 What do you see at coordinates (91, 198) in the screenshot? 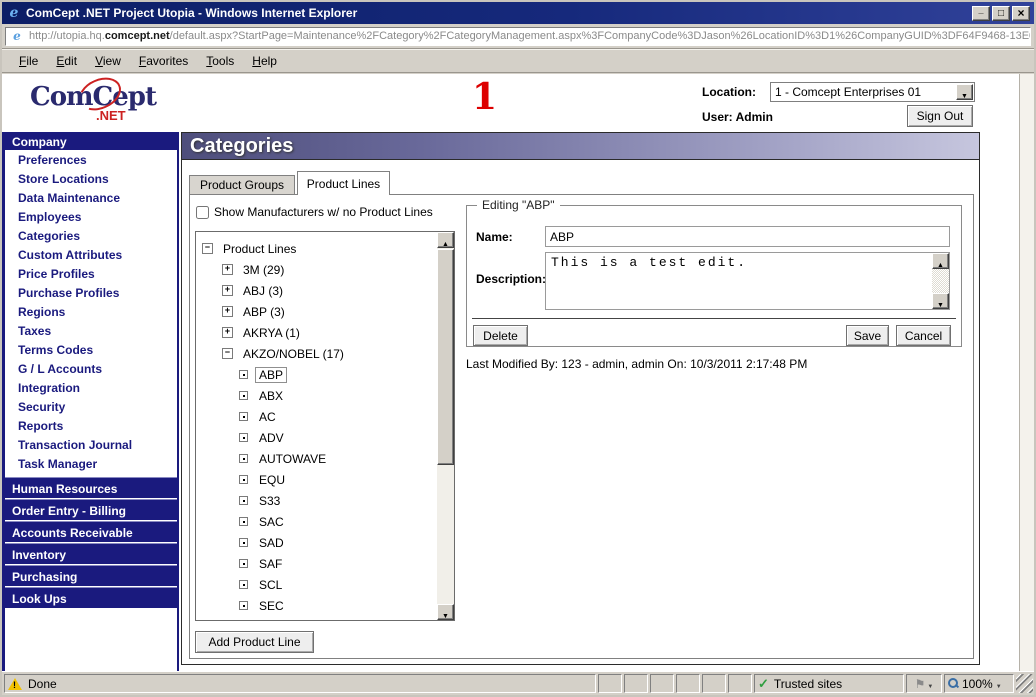
I see `sidebar-item-data-maintenance: Data Maintenance` at bounding box center [91, 198].